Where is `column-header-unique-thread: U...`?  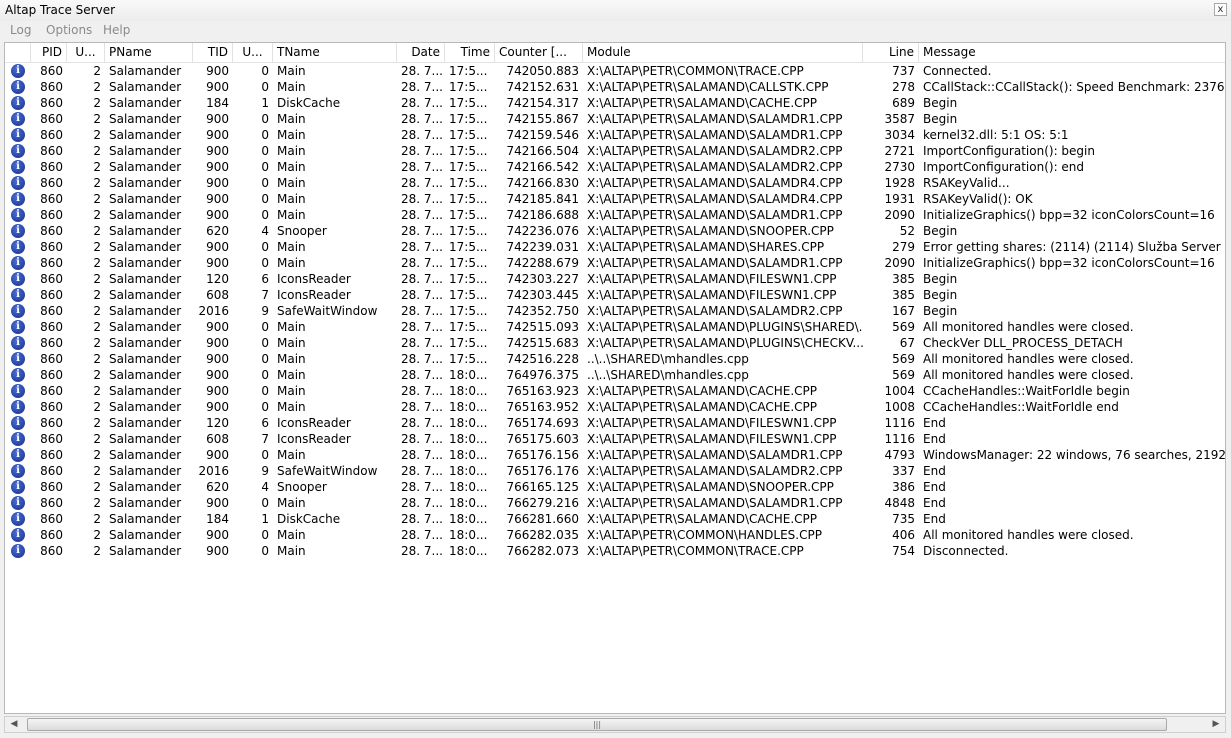 column-header-unique-thread: U... is located at coordinates (253, 52).